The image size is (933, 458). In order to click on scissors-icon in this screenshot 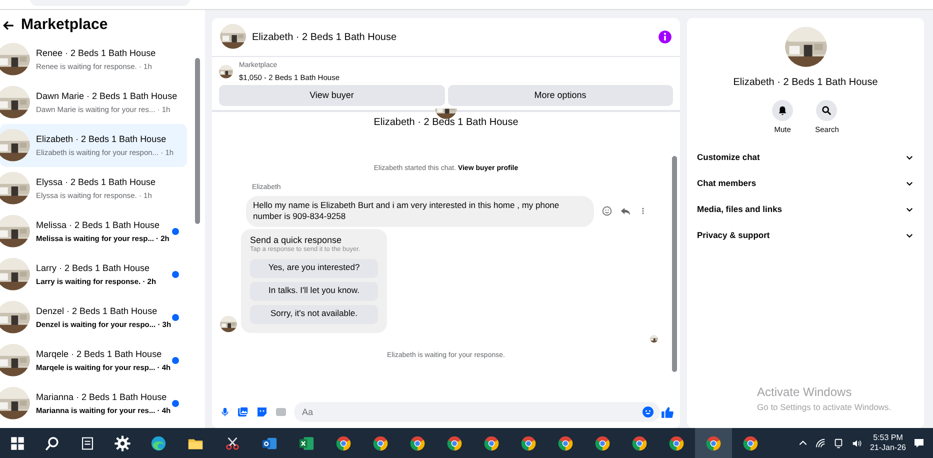, I will do `click(232, 443)`.